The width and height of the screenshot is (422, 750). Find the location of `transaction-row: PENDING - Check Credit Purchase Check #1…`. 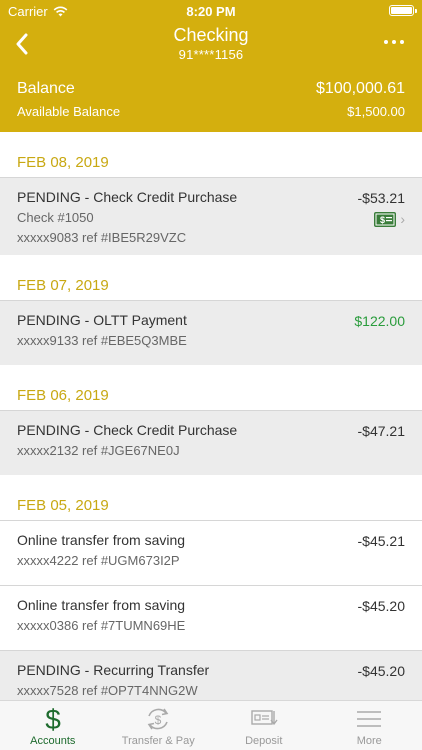

transaction-row: PENDING - Check Credit Purchase Check #1… is located at coordinates (211, 216).